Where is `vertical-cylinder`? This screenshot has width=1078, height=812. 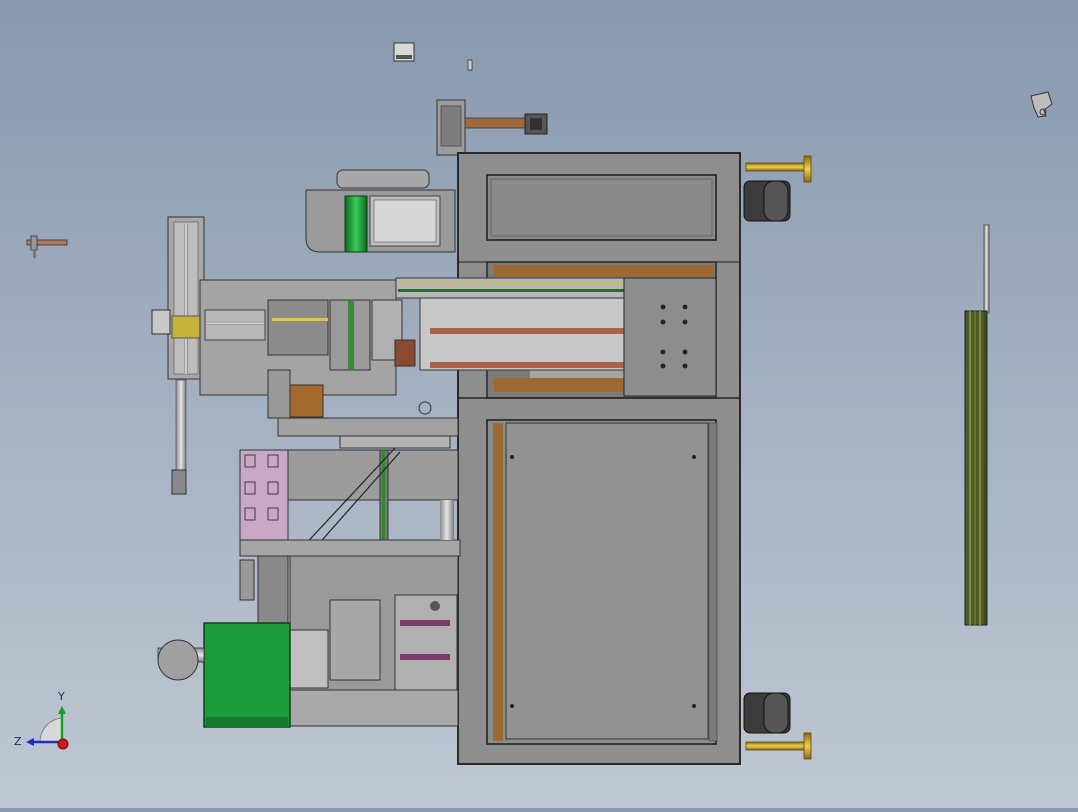
vertical-cylinder is located at coordinates (178, 355).